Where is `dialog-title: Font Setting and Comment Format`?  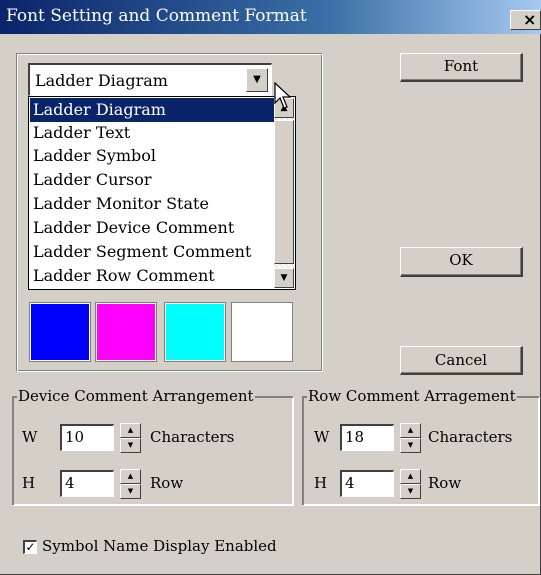
dialog-title: Font Setting and Comment Format is located at coordinates (156, 16).